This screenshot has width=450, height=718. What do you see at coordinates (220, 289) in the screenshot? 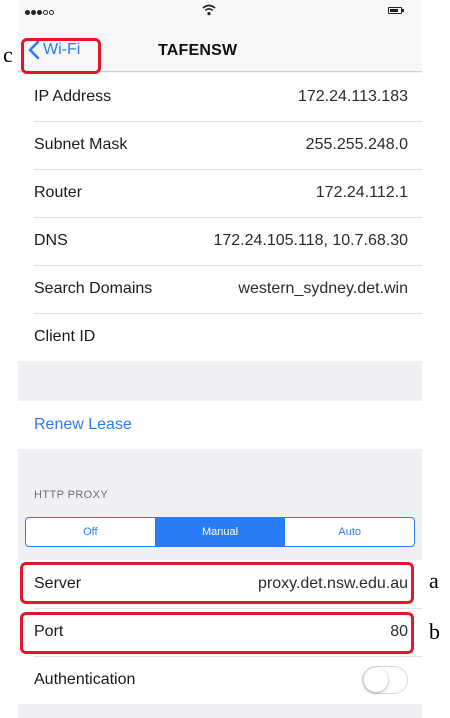
I see `search-domains-row: Search Domains western_sydney.det.win` at bounding box center [220, 289].